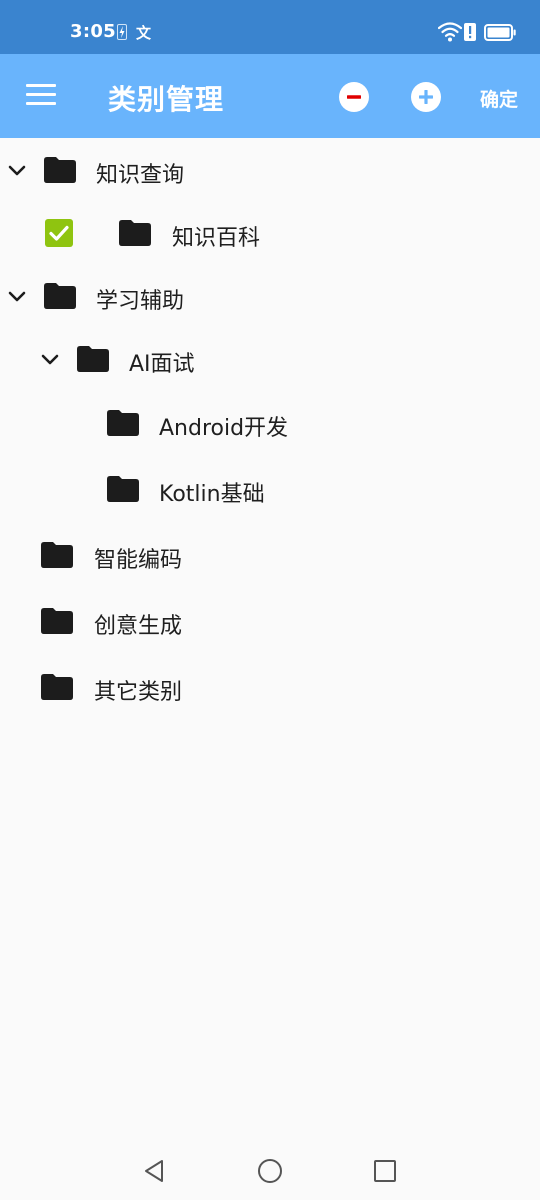  I want to click on status-time: 3:05, so click(93, 31).